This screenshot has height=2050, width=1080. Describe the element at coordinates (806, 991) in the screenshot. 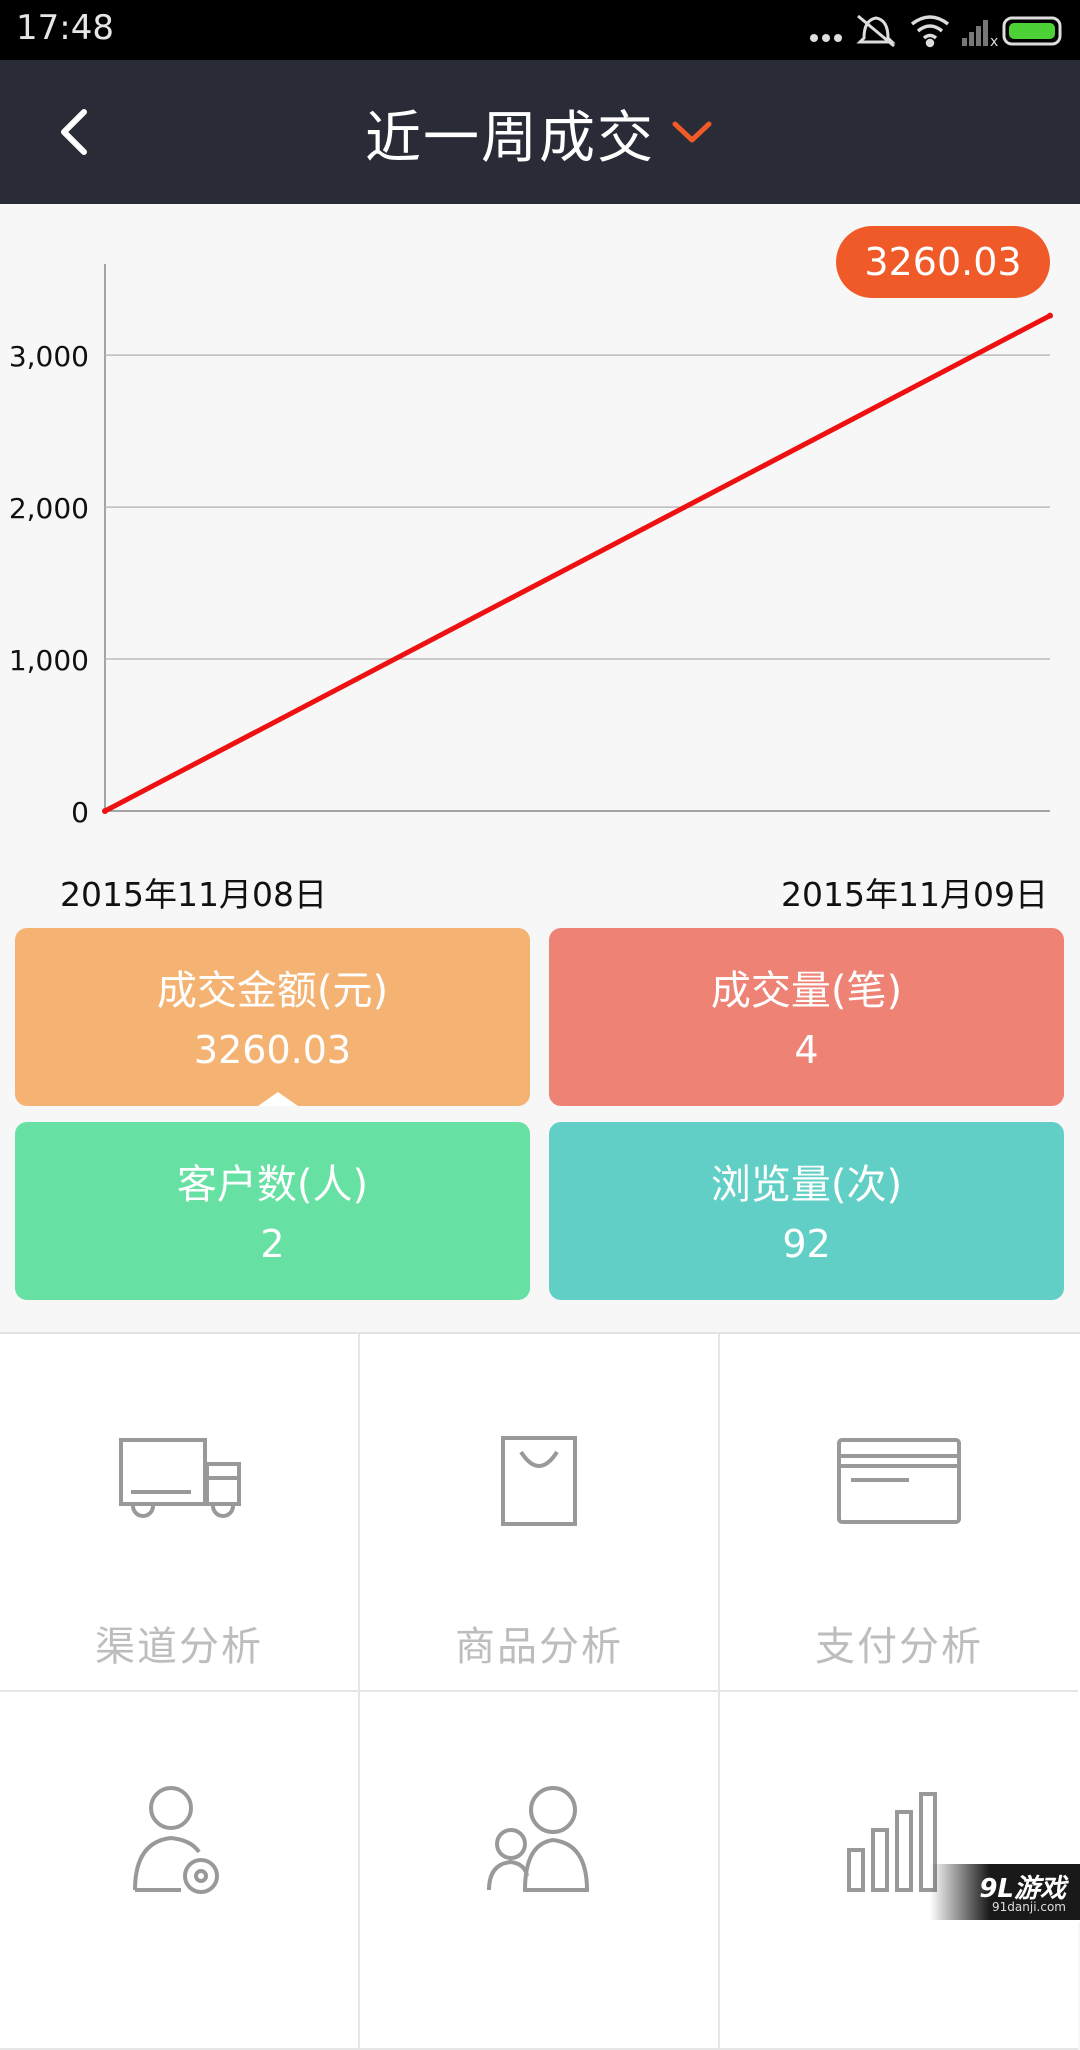

I see `stat-label: 成交量(笔)` at that location.